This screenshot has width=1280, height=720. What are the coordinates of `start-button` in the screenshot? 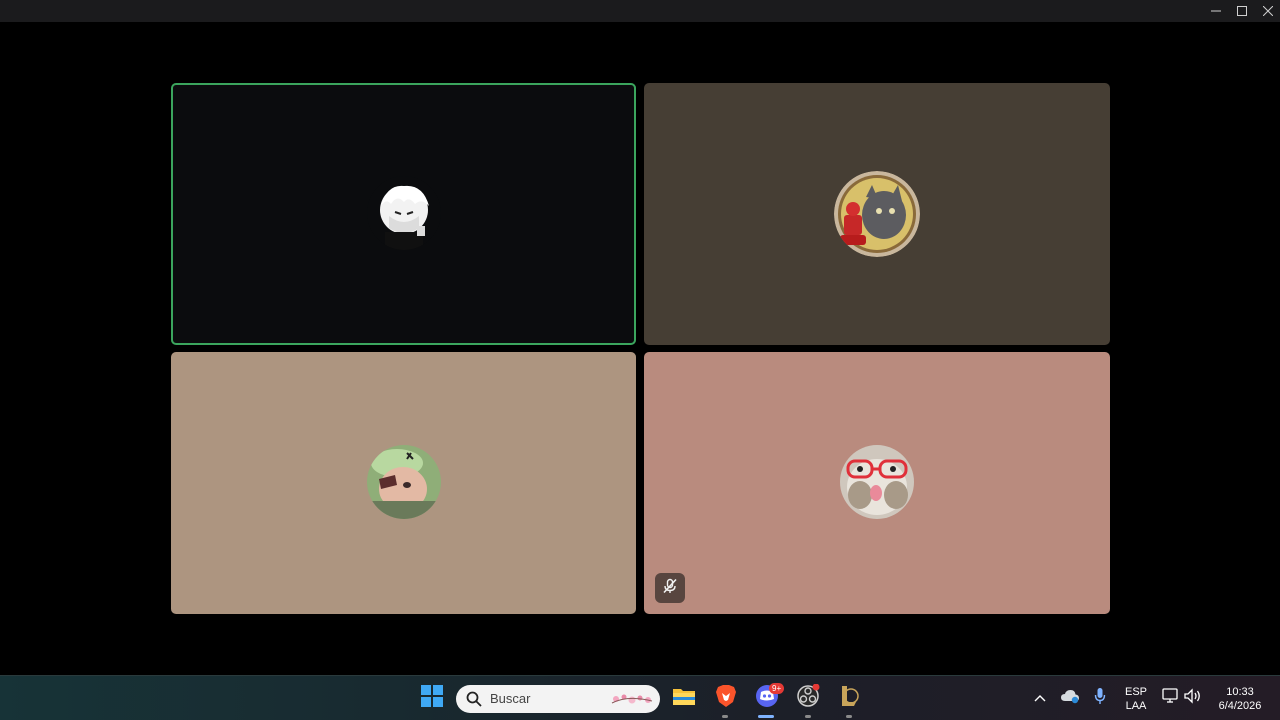 It's located at (432, 698).